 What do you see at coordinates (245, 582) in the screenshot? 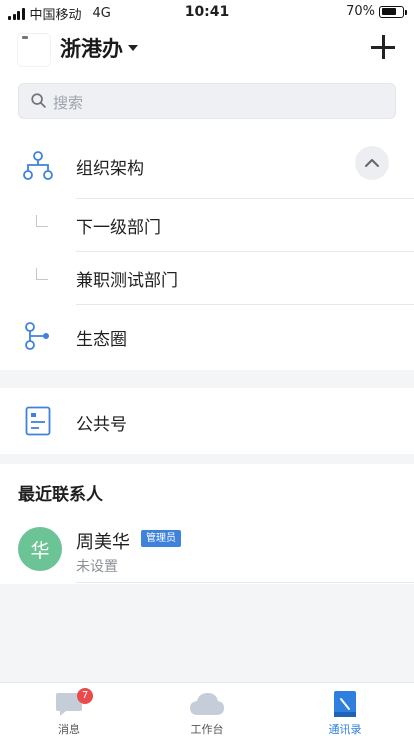
I see `divider` at bounding box center [245, 582].